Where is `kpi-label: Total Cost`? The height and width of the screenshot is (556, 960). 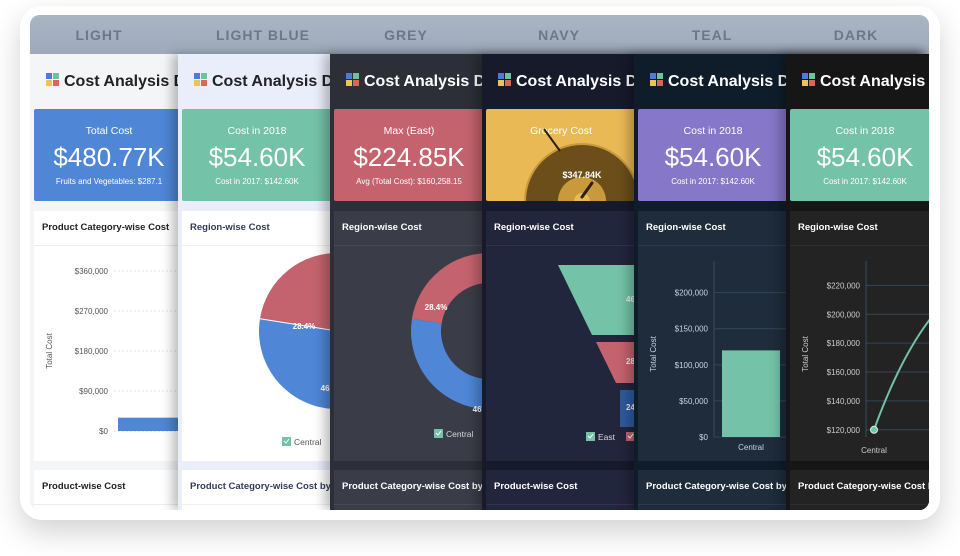 kpi-label: Total Cost is located at coordinates (109, 131).